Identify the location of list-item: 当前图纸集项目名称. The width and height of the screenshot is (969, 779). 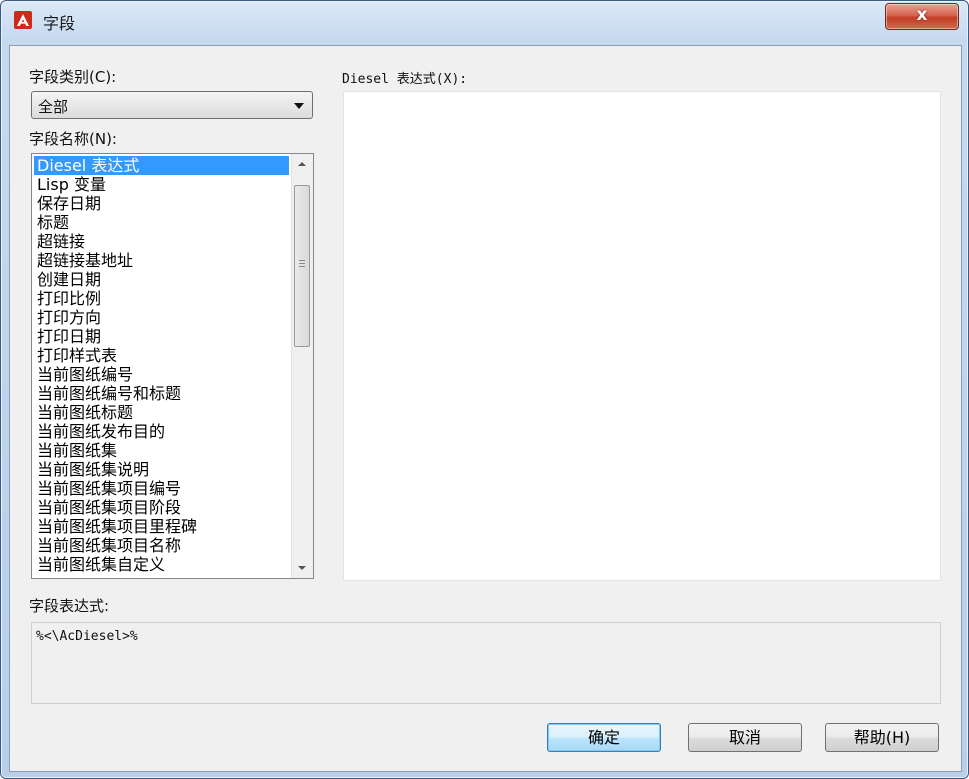
(161, 545).